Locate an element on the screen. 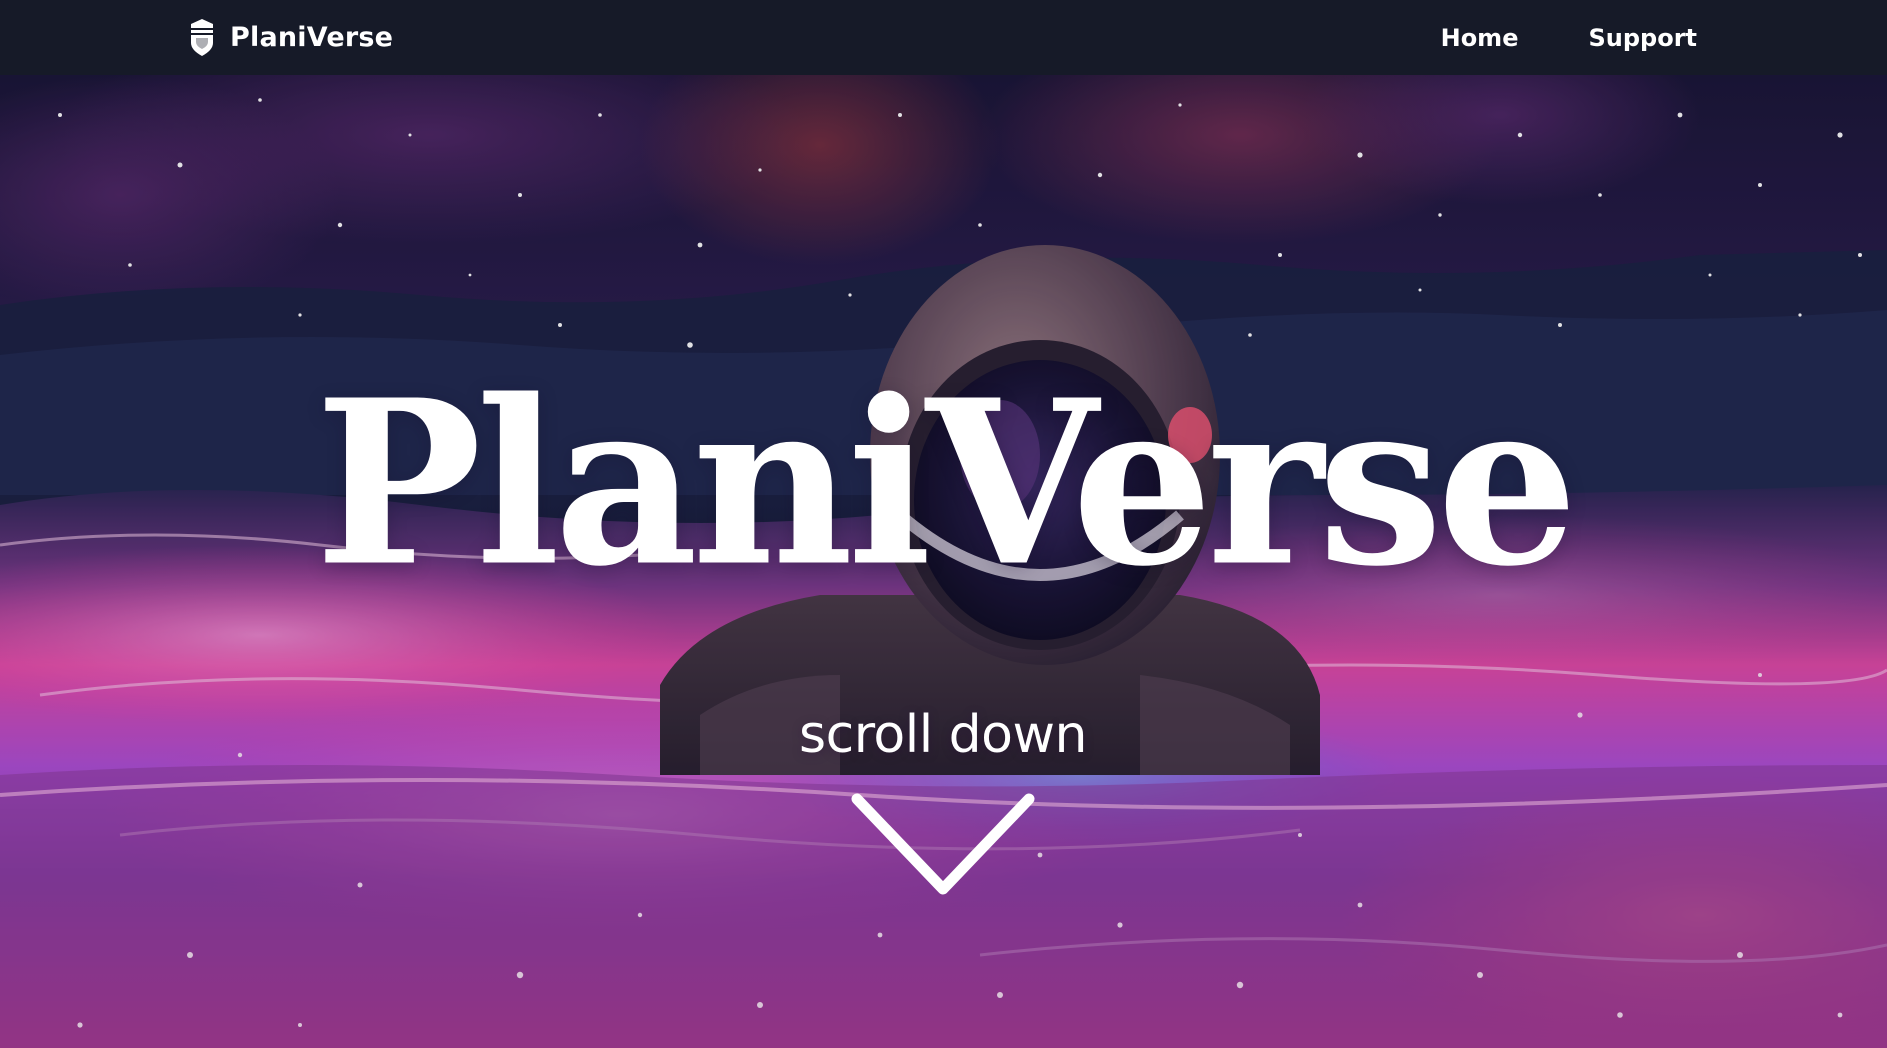 The width and height of the screenshot is (1887, 1048). brand-name: PlaniVerse is located at coordinates (312, 37).